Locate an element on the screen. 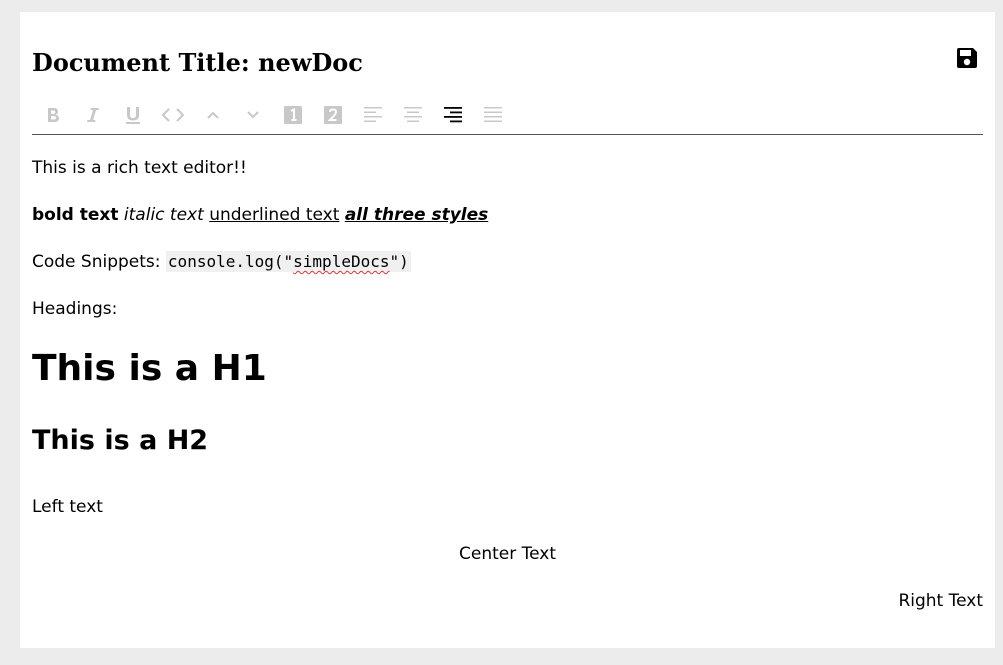 Image resolution: width=1003 pixels, height=665 pixels. align-justify-button is located at coordinates (493, 115).